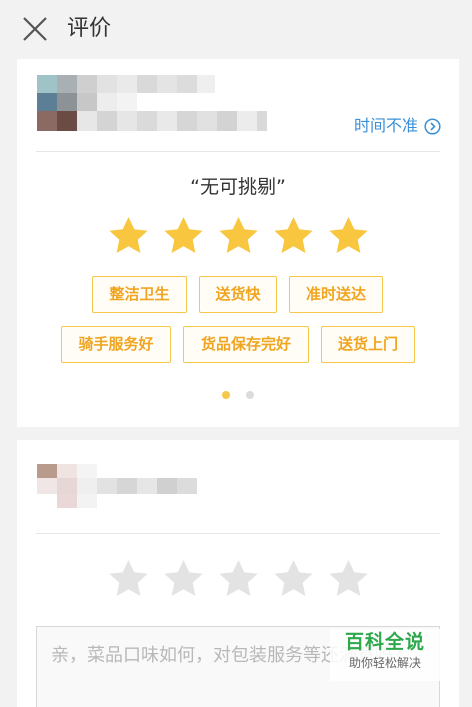  I want to click on tag-goods-preserved: 货品保存完好, so click(246, 344).